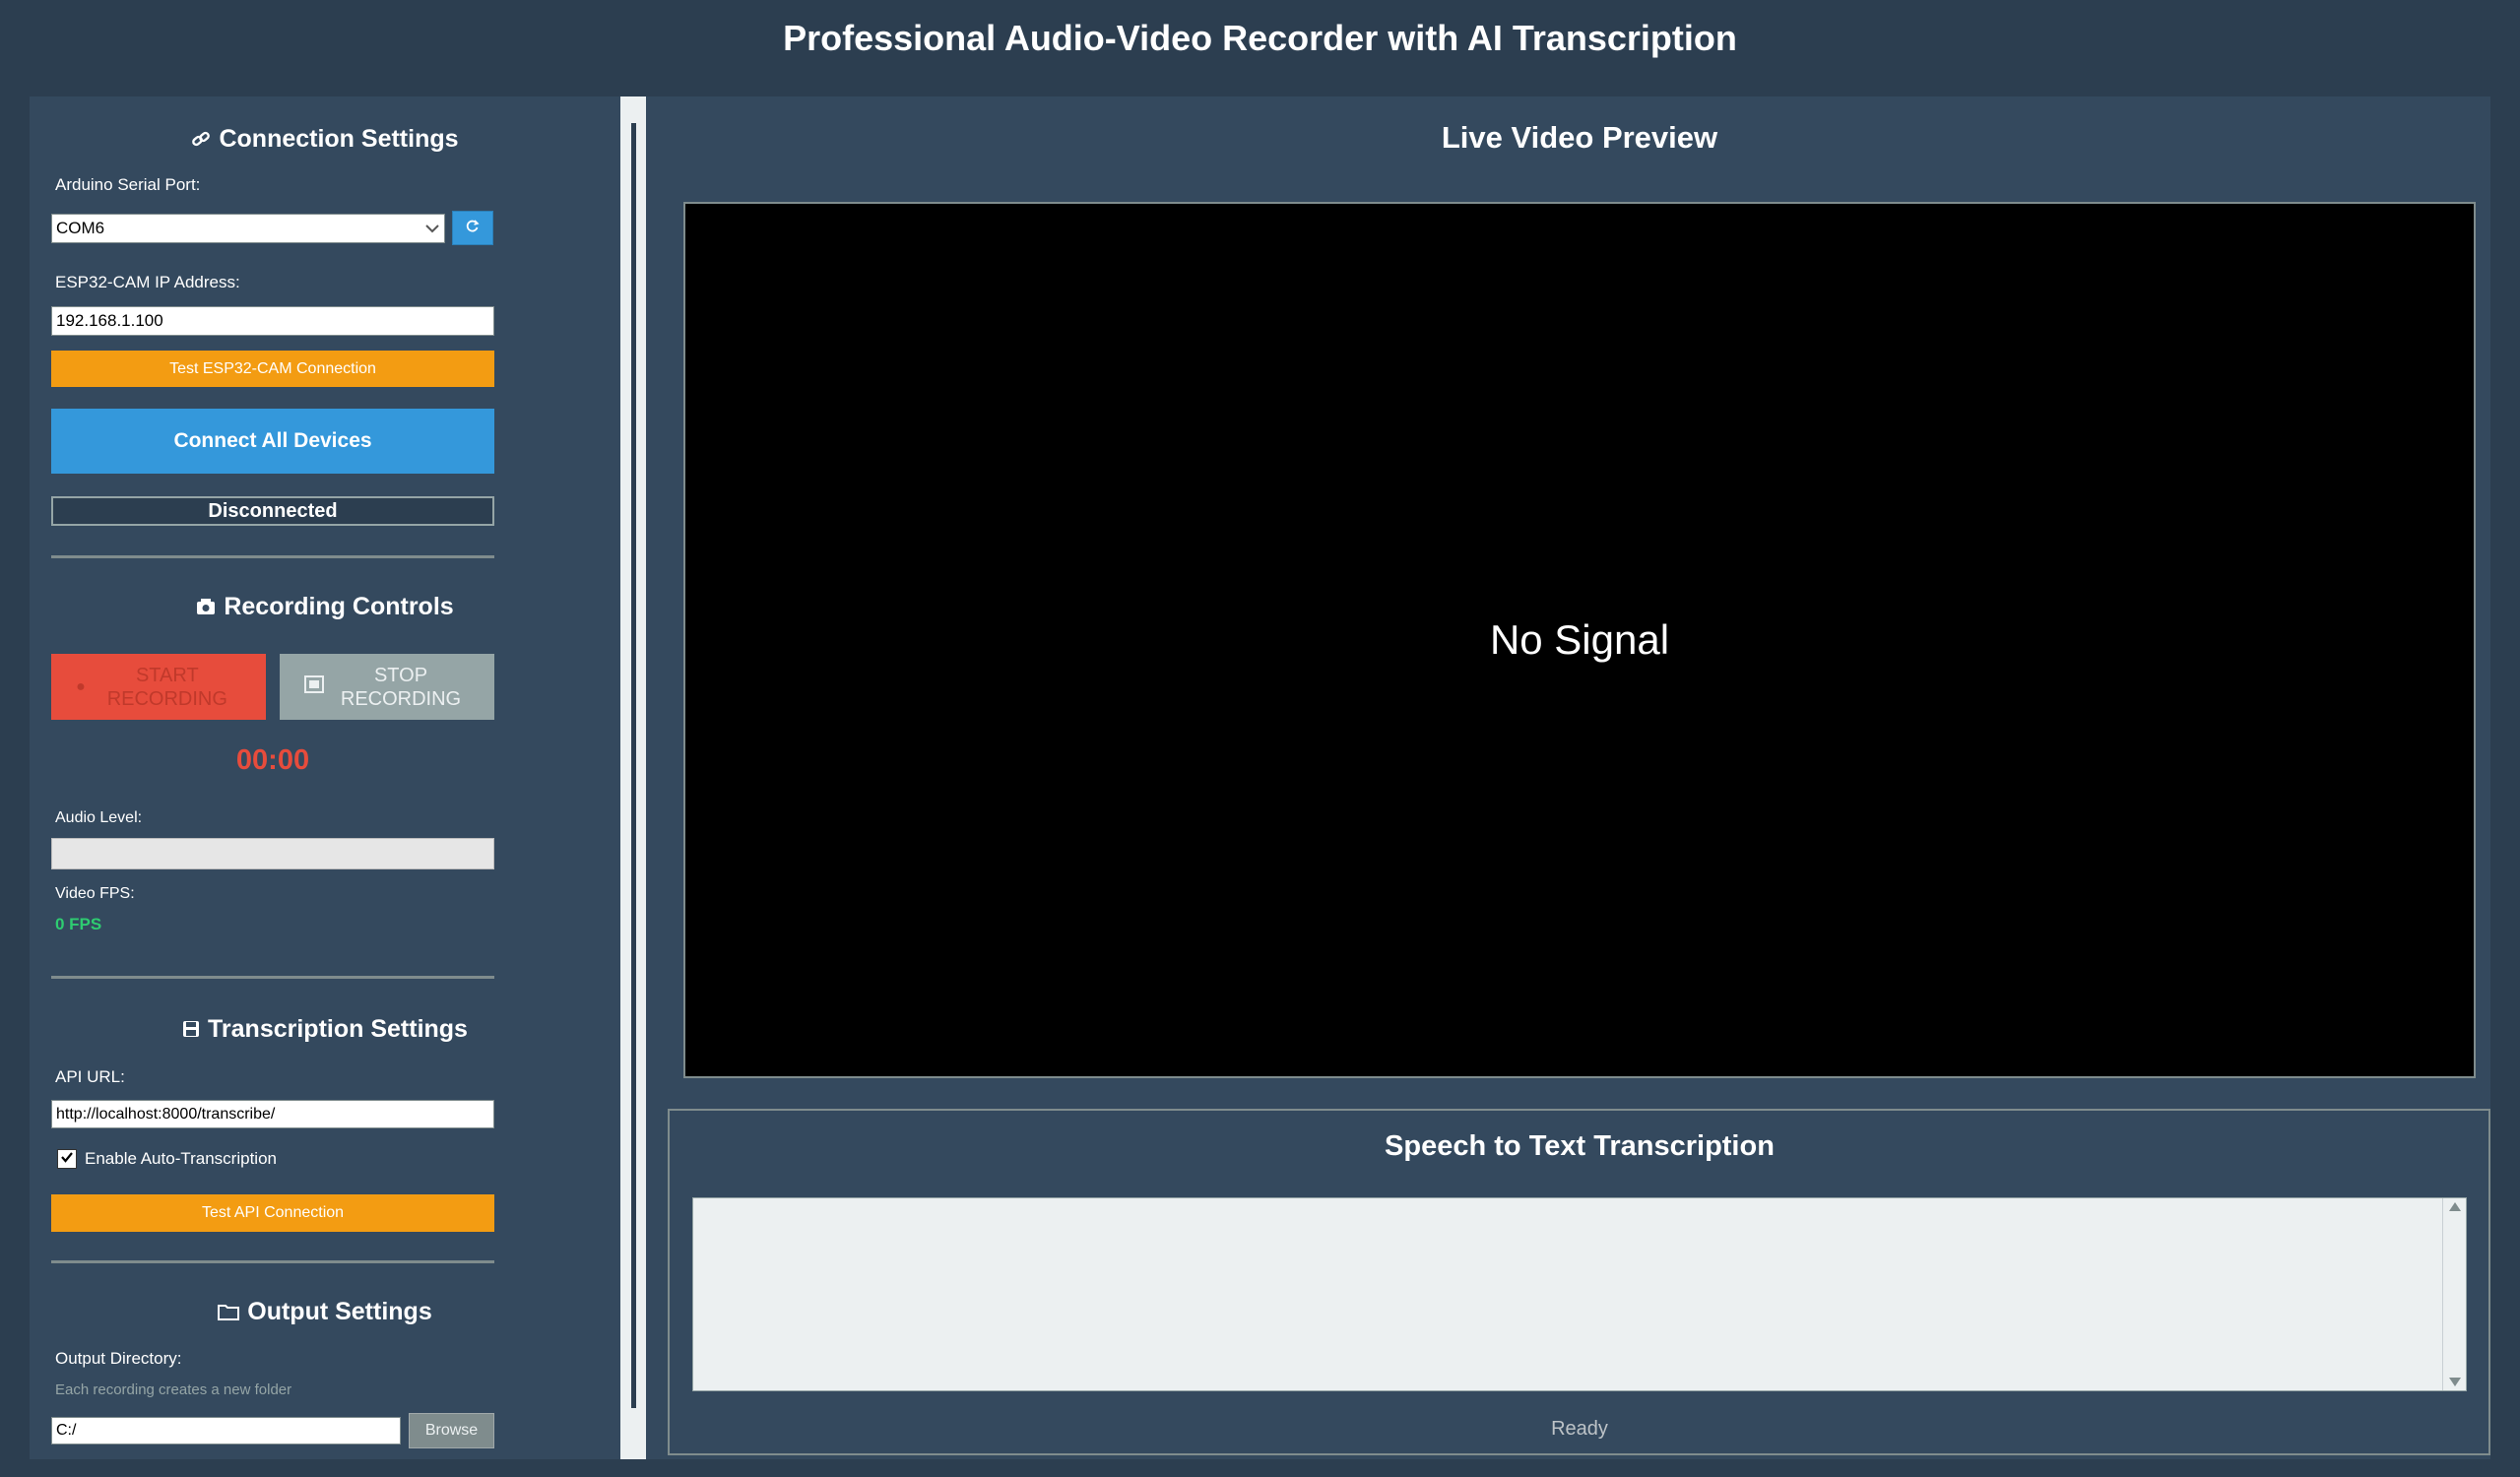  I want to click on video-camera-icon, so click(206, 607).